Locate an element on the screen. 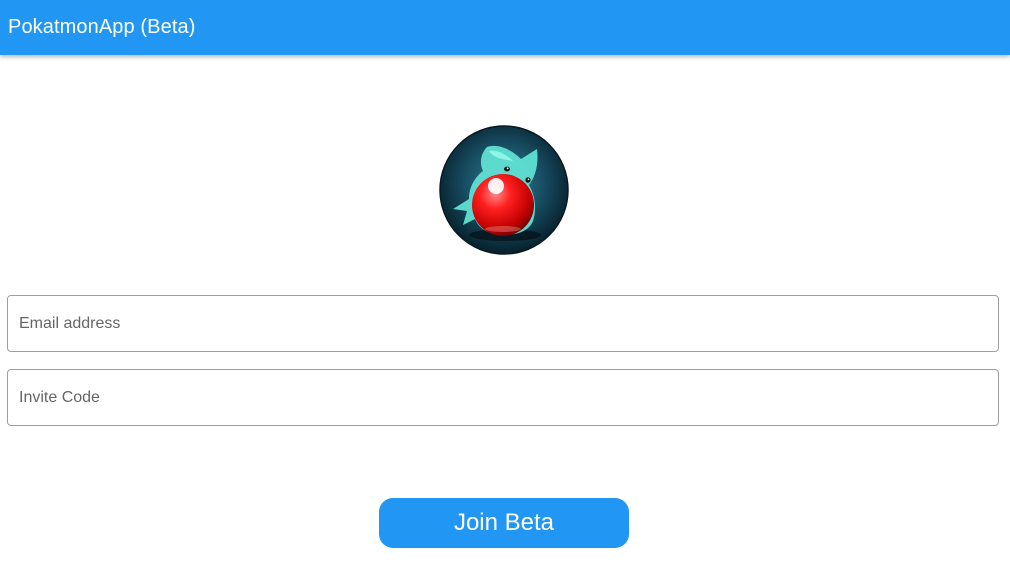  invite-code-input is located at coordinates (503, 397).